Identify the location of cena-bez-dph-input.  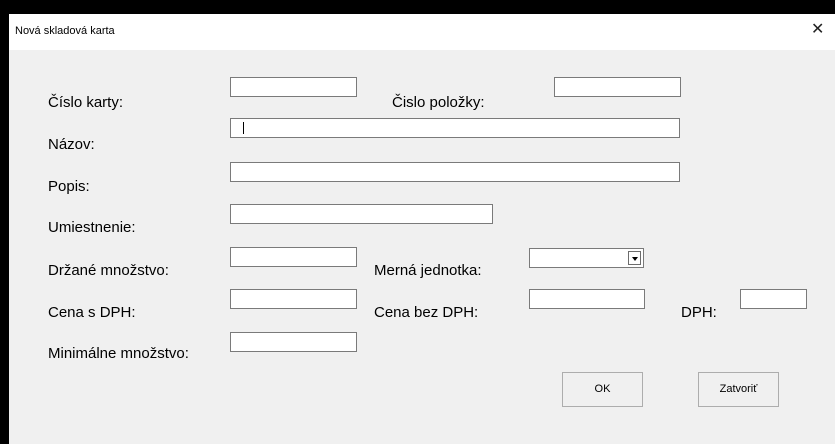
(587, 299).